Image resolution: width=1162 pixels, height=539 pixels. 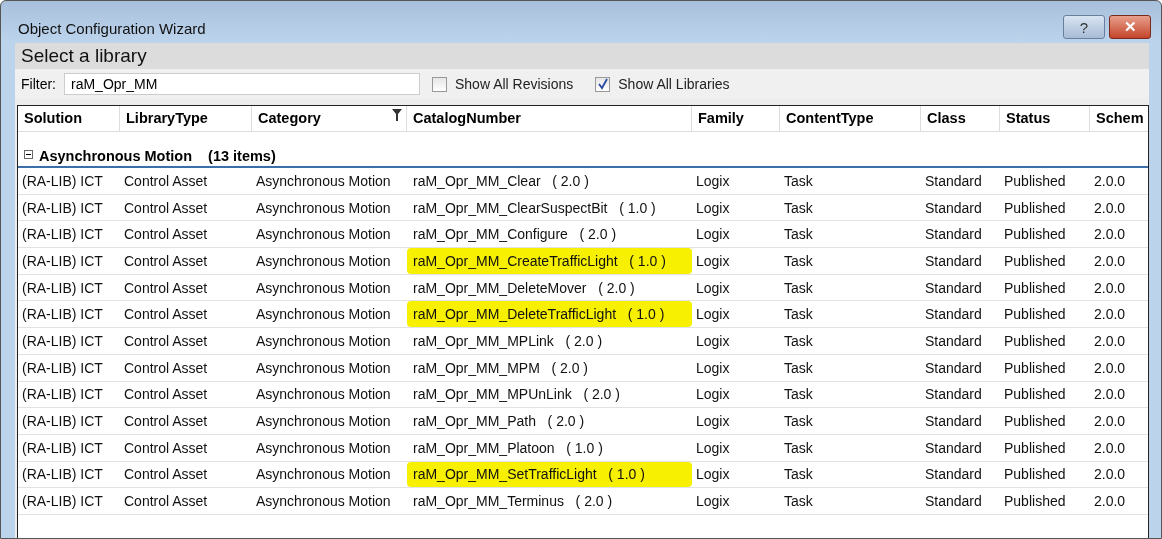 What do you see at coordinates (516, 395) in the screenshot?
I see `table-cell-text: raM_Opr_MM_MPUnLink ( 2.0 )` at bounding box center [516, 395].